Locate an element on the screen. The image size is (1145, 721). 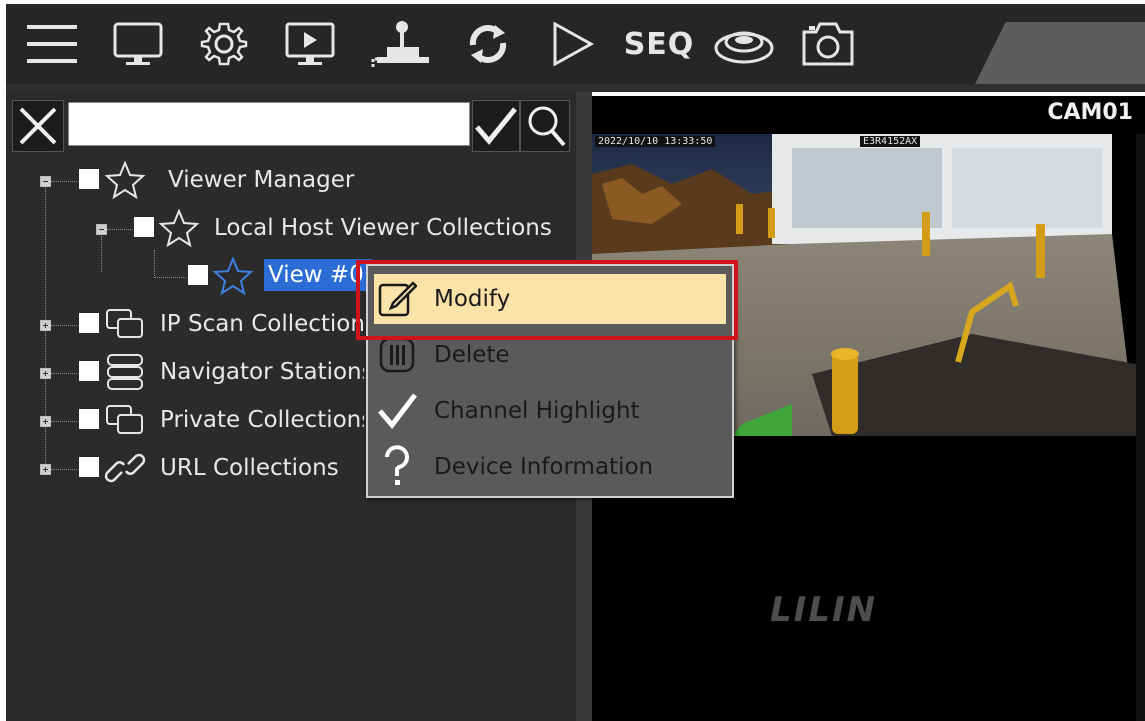
search-bar is located at coordinates (291, 126).